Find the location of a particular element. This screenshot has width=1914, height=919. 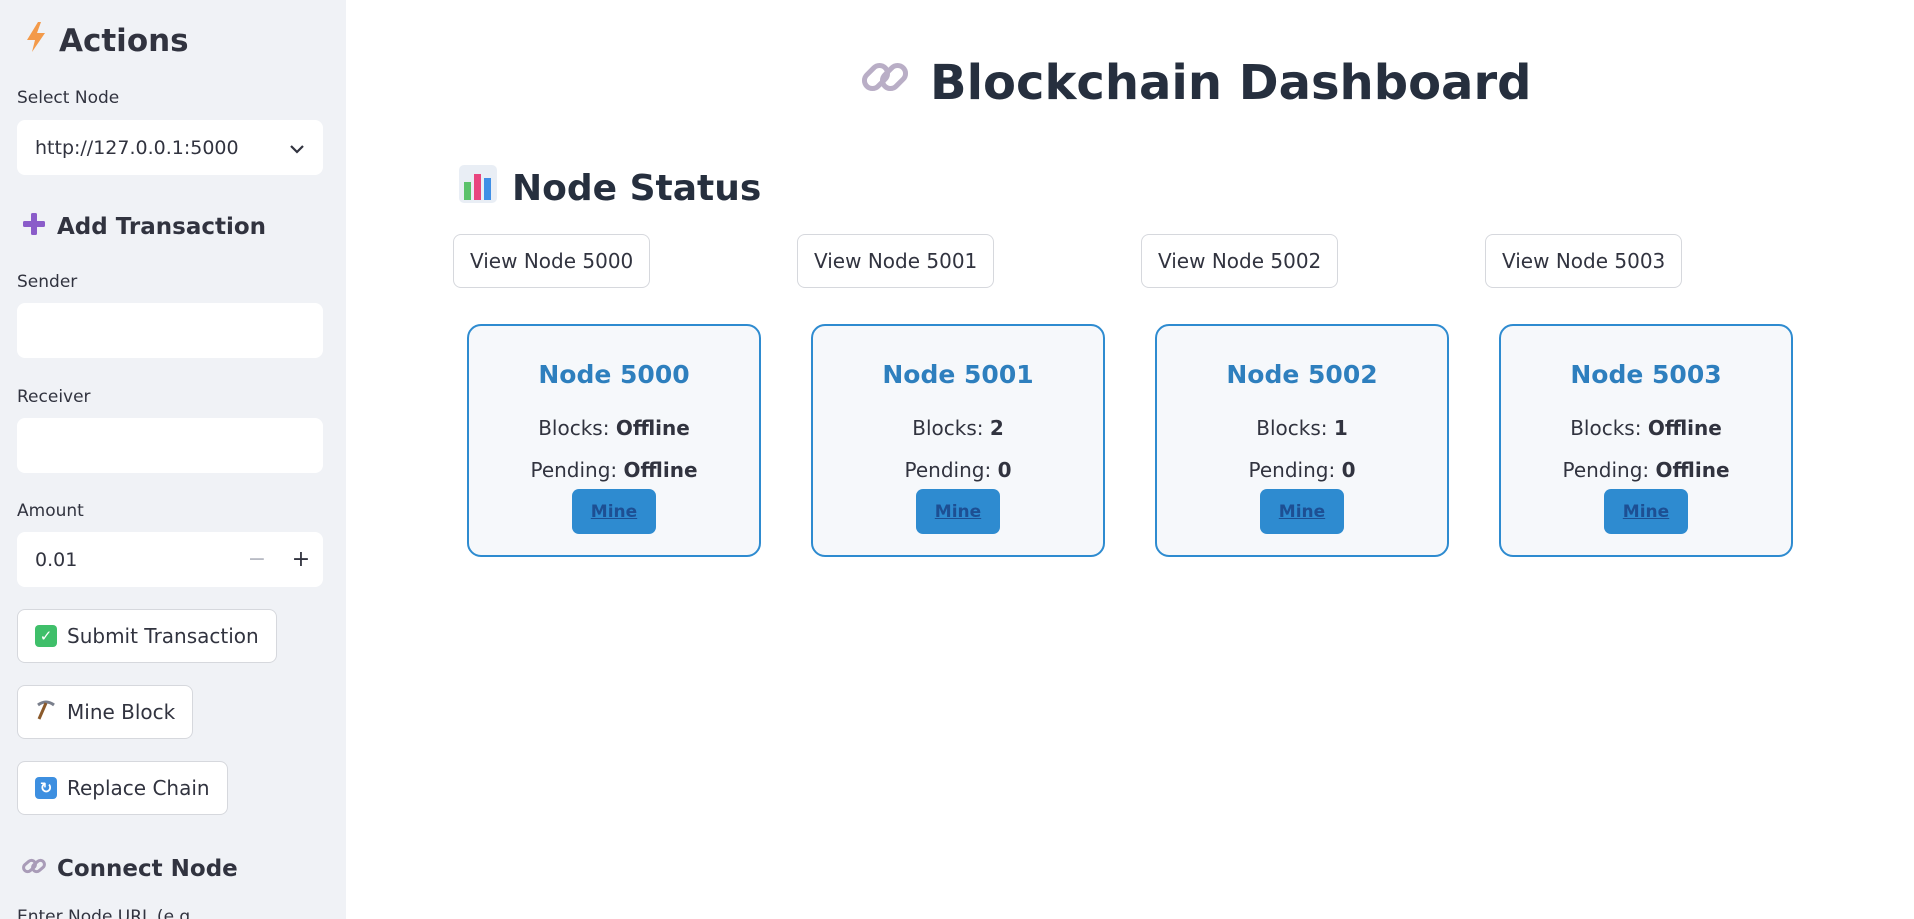

sidebar-title: Actions is located at coordinates (107, 41).